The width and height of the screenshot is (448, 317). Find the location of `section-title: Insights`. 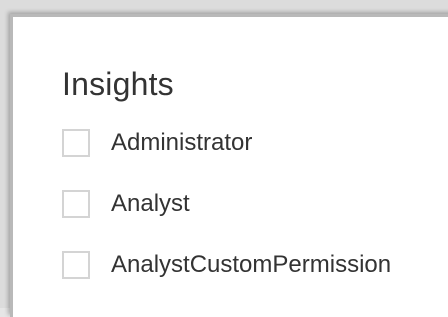

section-title: Insights is located at coordinates (118, 84).